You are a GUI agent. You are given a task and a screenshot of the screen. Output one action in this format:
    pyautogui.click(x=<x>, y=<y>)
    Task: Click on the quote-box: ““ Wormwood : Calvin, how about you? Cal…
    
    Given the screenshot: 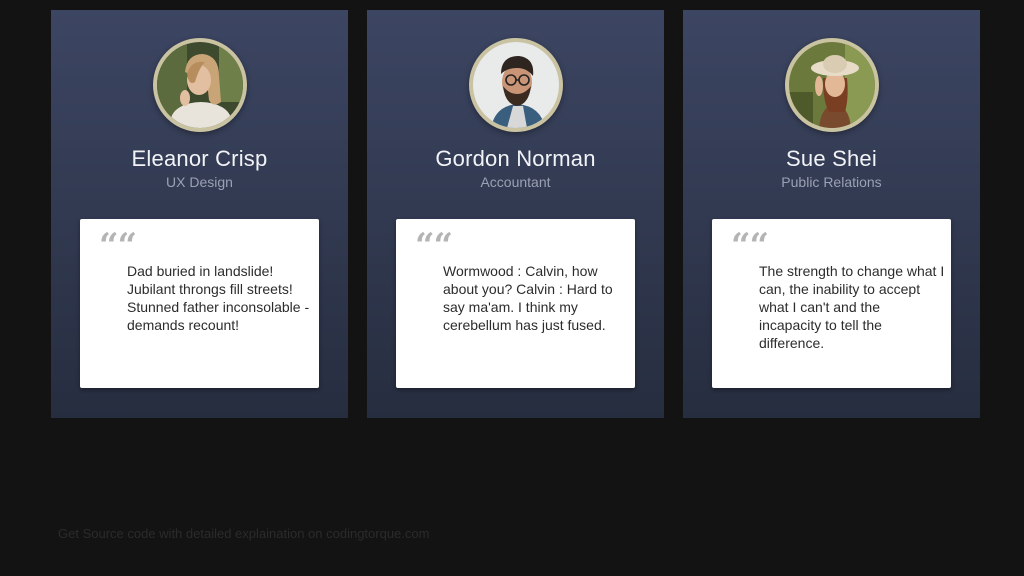 What is the action you would take?
    pyautogui.click(x=515, y=303)
    